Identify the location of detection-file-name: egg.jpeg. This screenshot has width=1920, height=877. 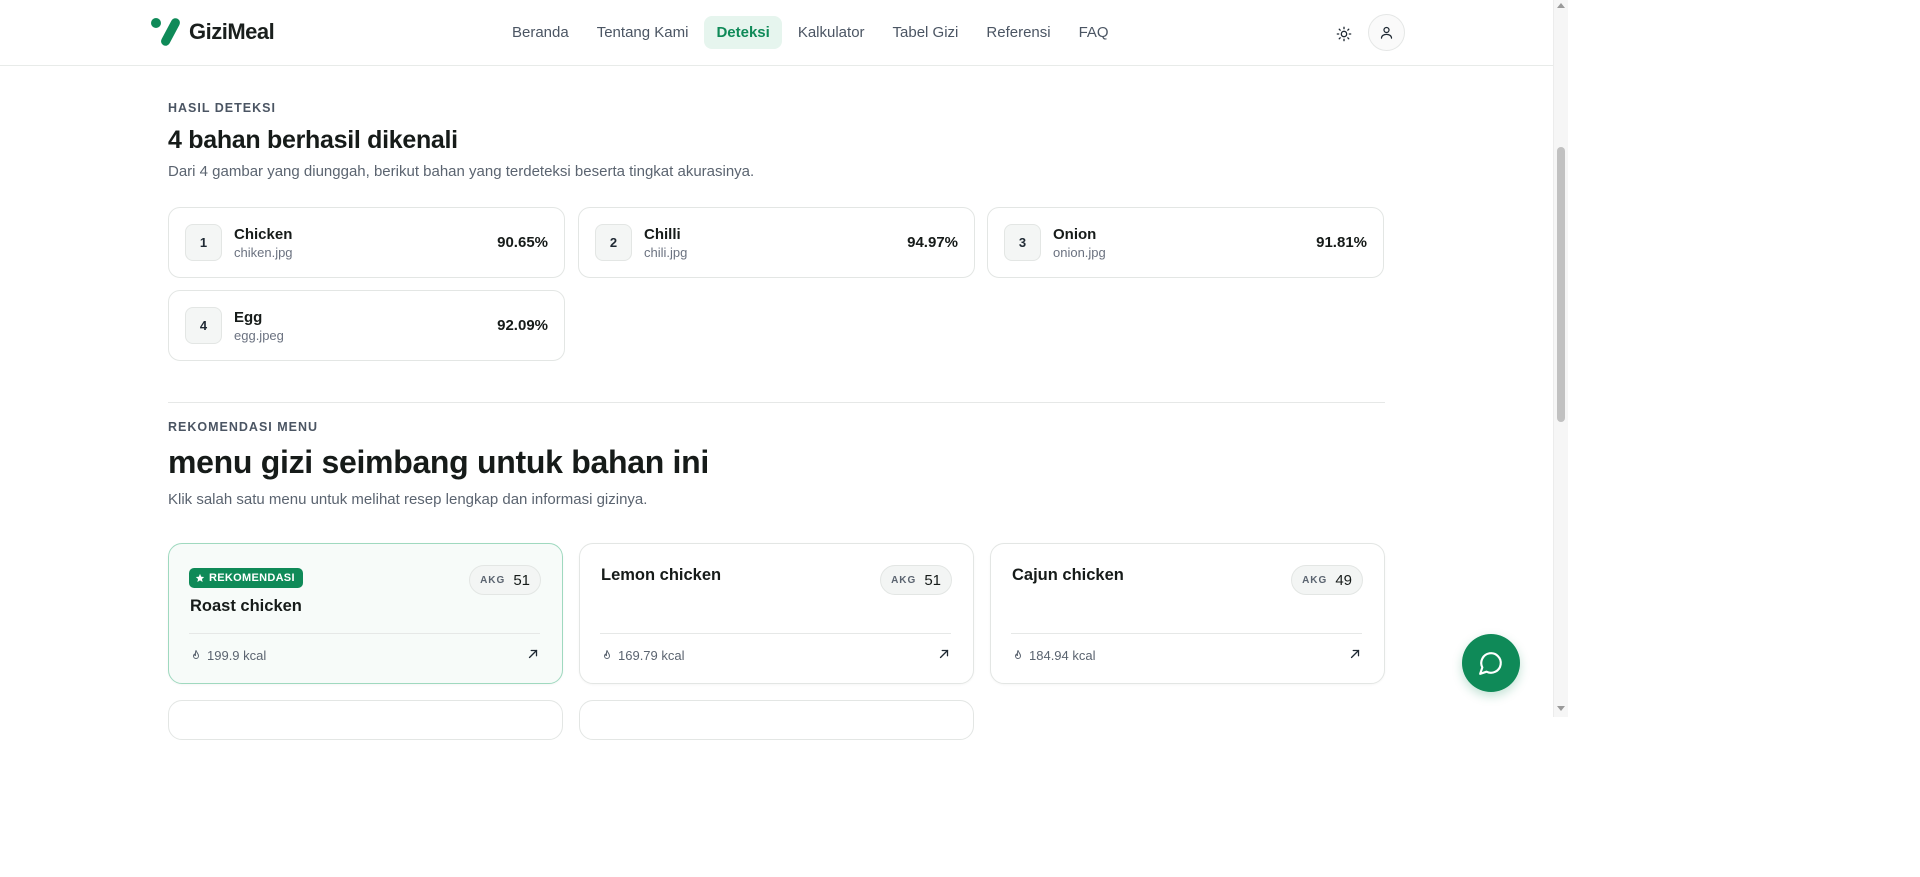
(259, 335).